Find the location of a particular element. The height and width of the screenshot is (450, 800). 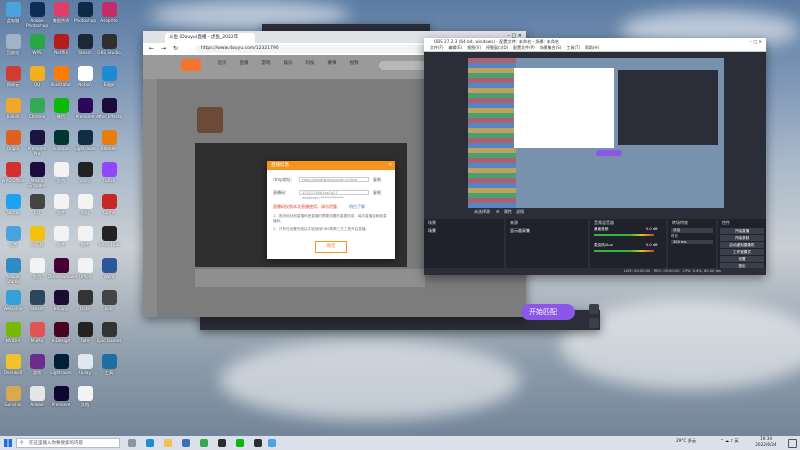

desktop-icon: Fate is located at coordinates (85, 332).